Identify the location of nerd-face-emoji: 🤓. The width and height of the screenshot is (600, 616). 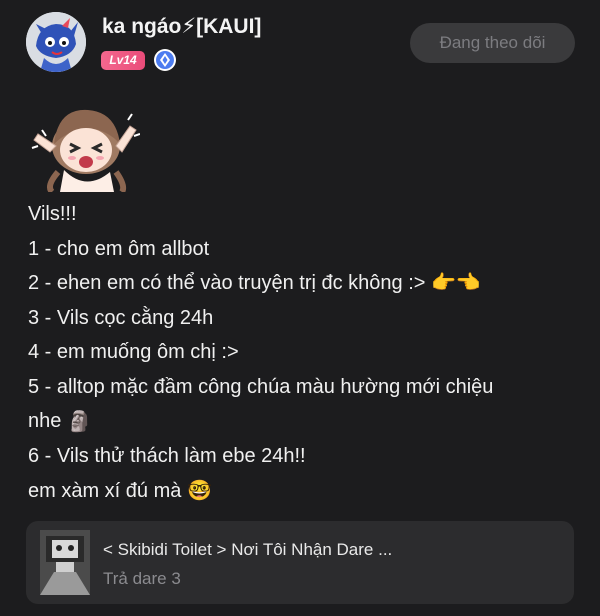
(199, 491).